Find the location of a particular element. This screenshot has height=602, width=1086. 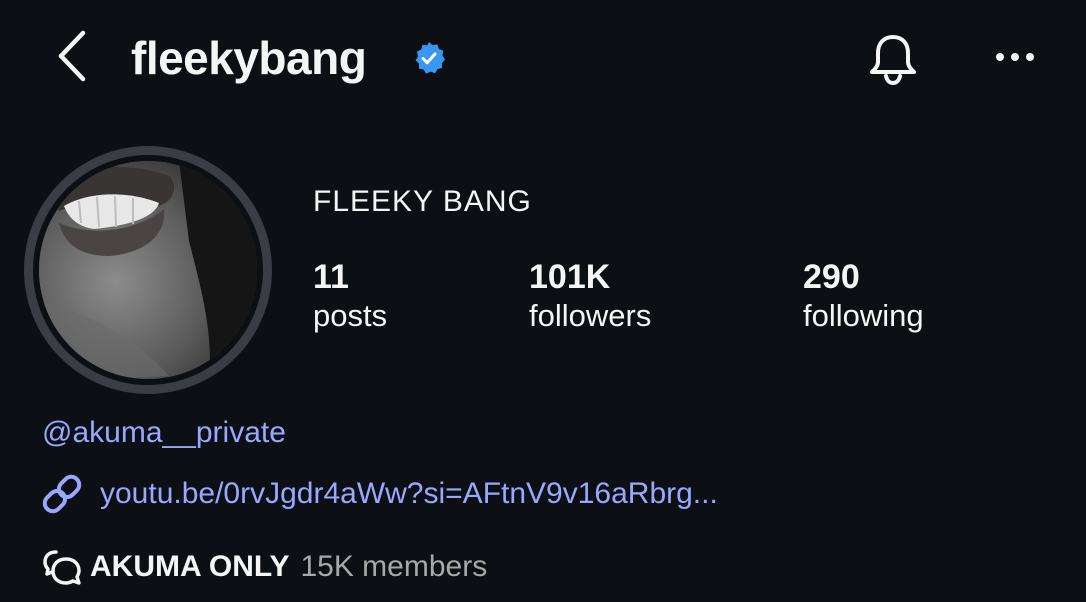

chevron-left-icon is located at coordinates (72, 56).